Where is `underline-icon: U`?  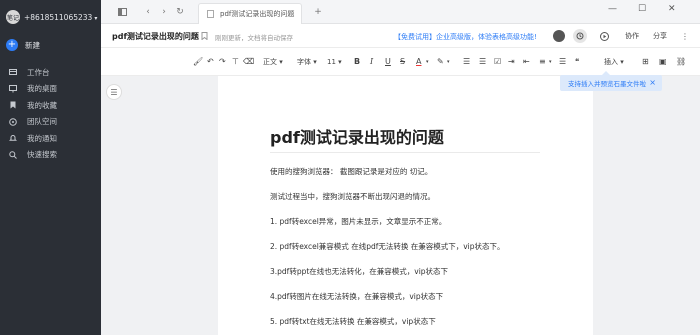 underline-icon: U is located at coordinates (388, 62).